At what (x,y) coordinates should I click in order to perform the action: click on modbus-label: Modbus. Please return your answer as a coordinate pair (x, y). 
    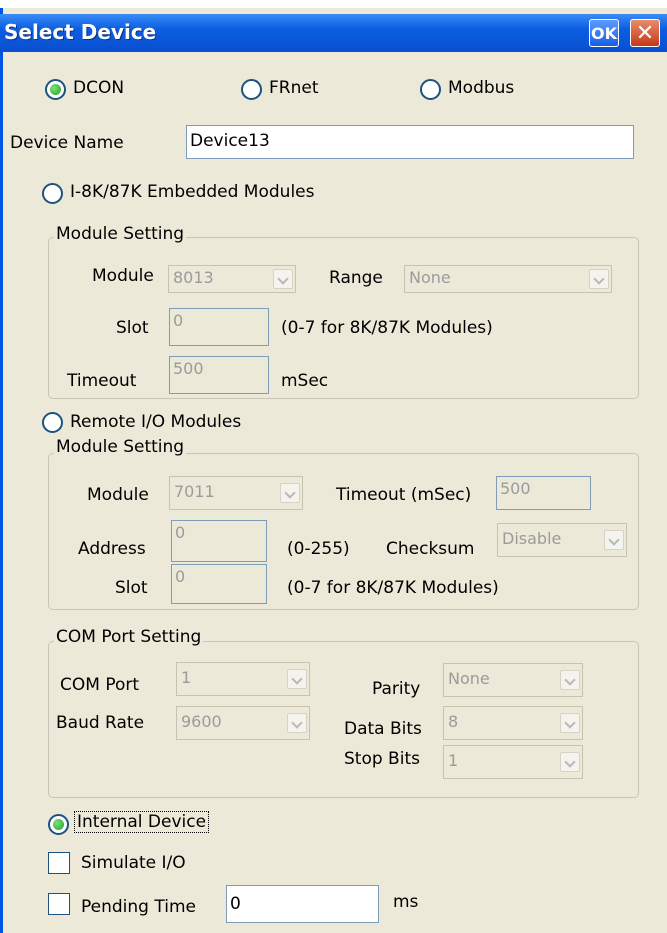
    Looking at the image, I should click on (481, 88).